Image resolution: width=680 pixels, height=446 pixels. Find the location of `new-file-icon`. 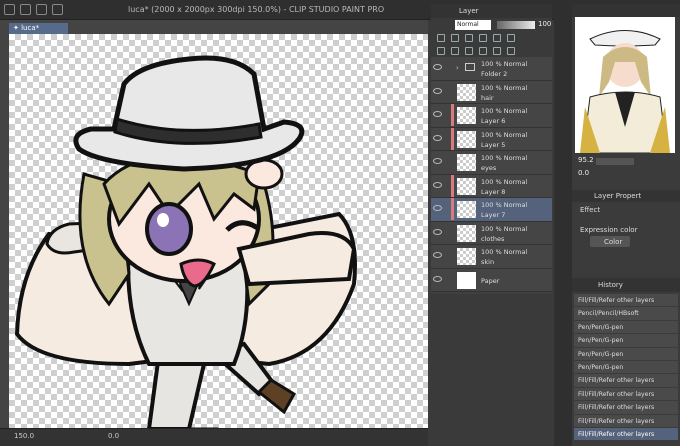

new-file-icon is located at coordinates (25, 9).